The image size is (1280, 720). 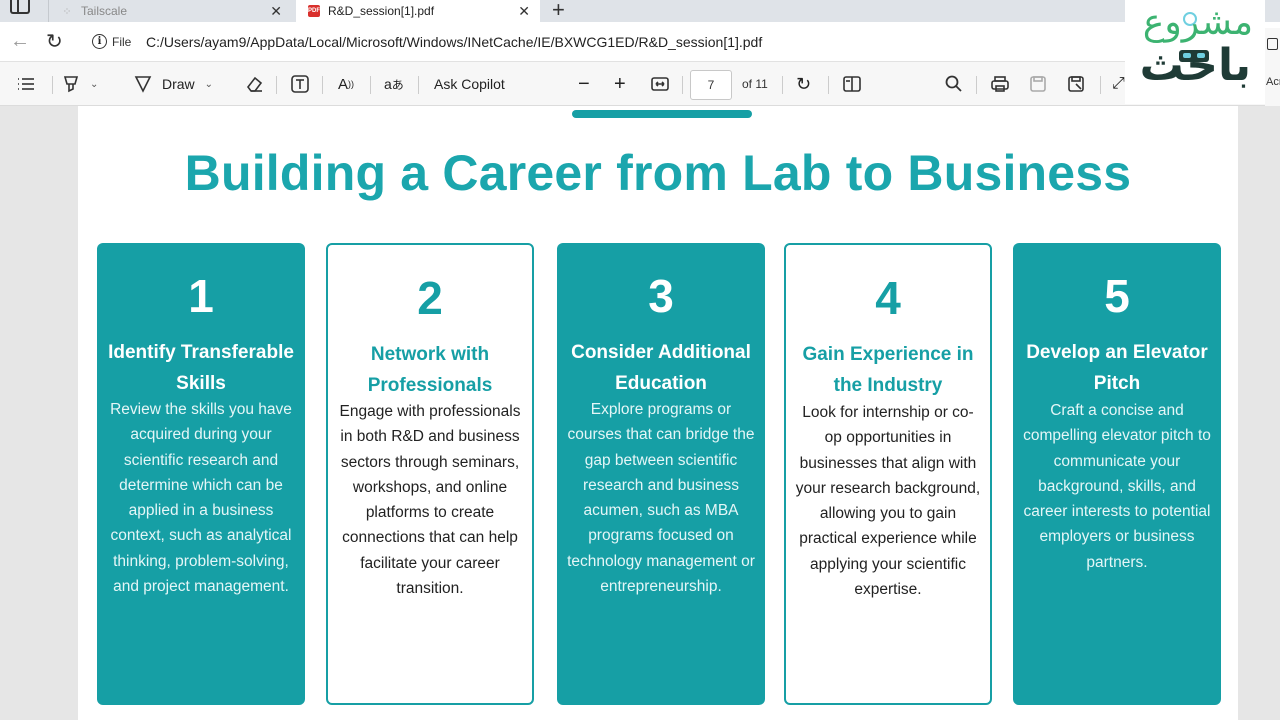 I want to click on translate-icon: aあ, so click(x=394, y=84).